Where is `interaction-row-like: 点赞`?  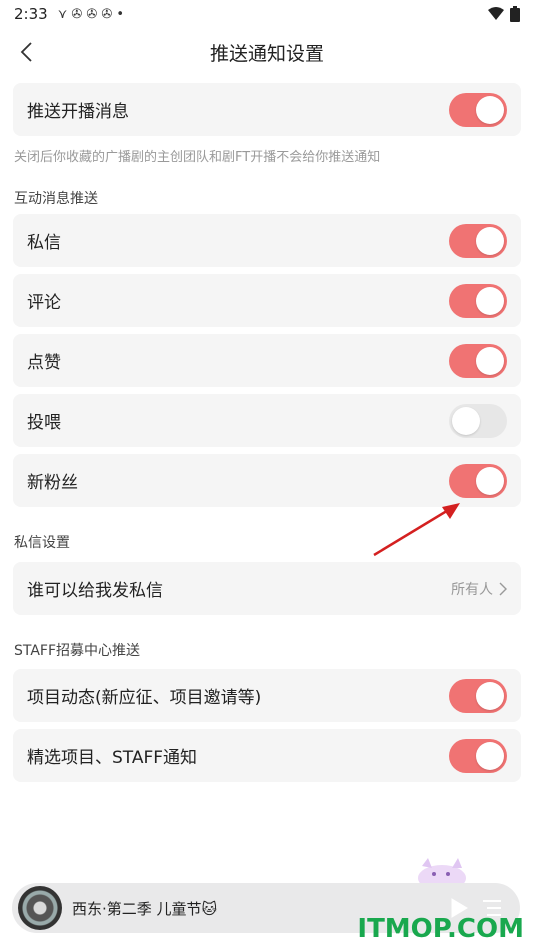
interaction-row-like: 点赞 is located at coordinates (267, 360).